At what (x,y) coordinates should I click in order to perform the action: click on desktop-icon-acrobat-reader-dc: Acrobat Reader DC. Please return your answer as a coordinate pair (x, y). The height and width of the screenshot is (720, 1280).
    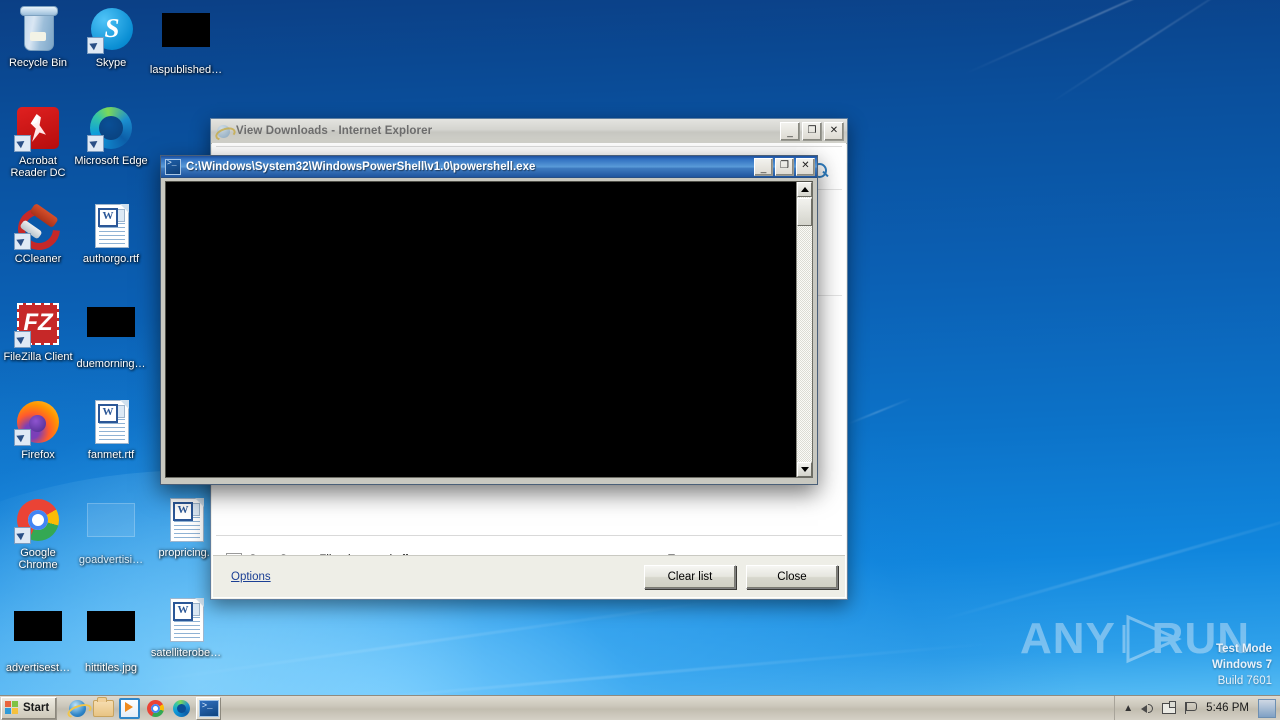
    Looking at the image, I should click on (38, 141).